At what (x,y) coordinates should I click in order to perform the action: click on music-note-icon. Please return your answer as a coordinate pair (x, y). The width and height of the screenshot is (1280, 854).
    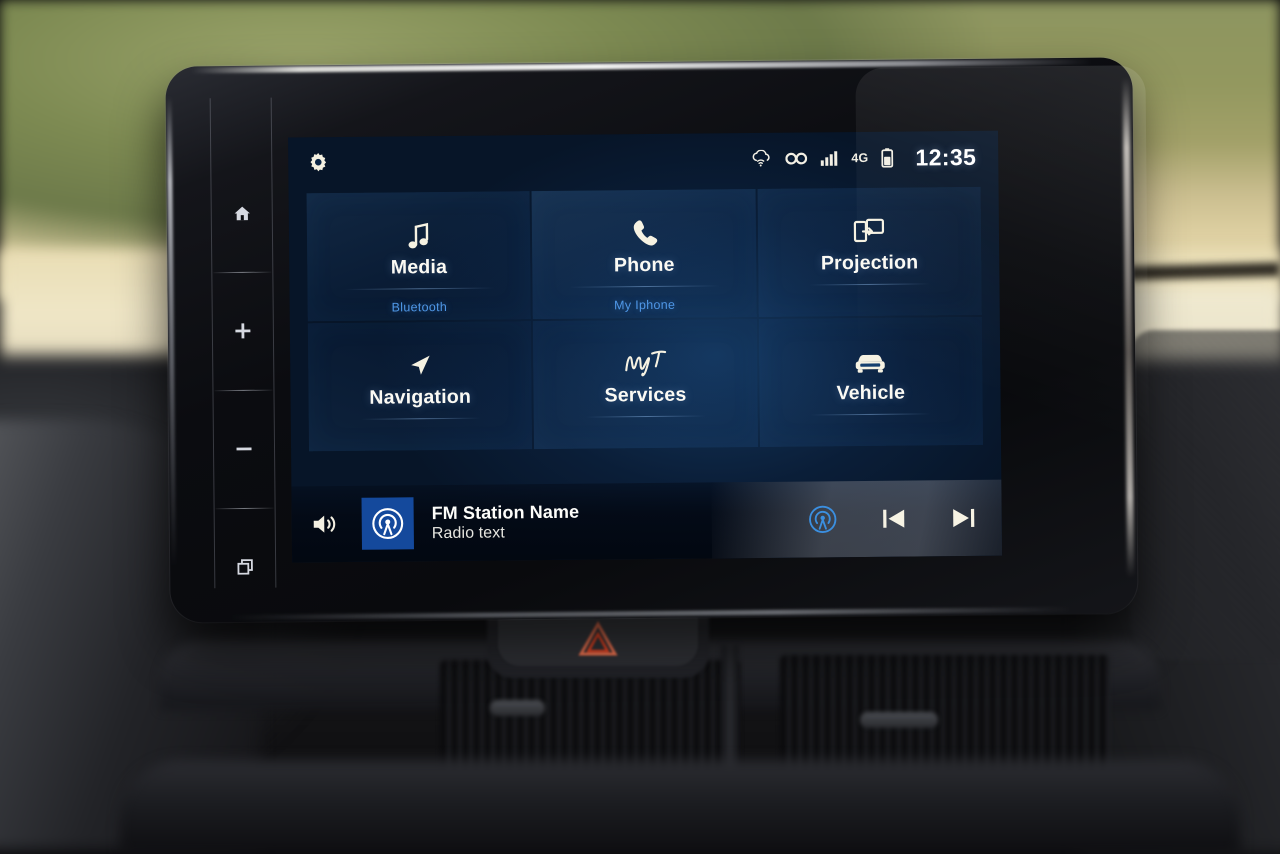
    Looking at the image, I should click on (418, 229).